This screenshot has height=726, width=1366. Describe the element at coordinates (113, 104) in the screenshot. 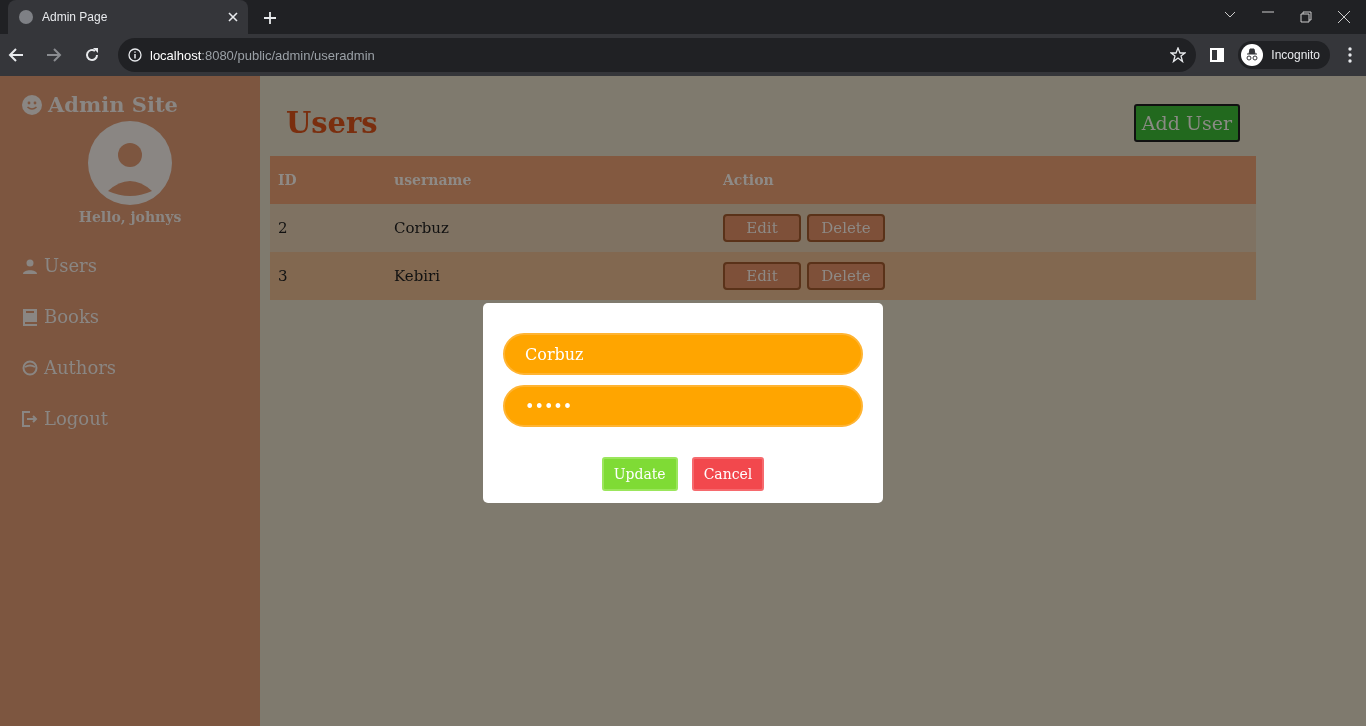

I see `site-title: Admin Site` at that location.